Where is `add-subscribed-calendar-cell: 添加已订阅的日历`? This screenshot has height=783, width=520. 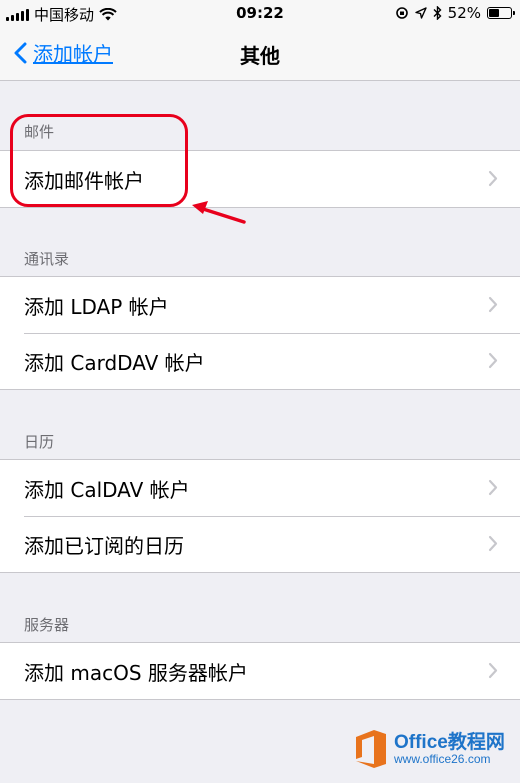 add-subscribed-calendar-cell: 添加已订阅的日历 is located at coordinates (260, 544).